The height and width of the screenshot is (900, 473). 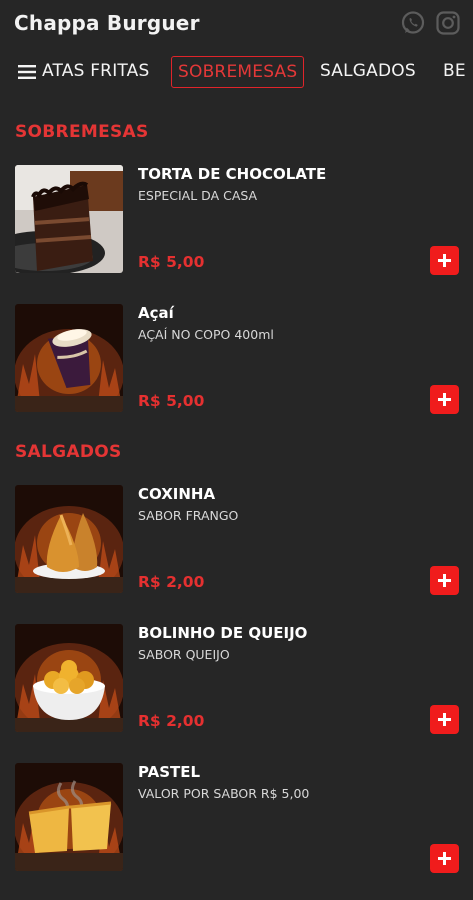 I want to click on cheese-balls-image, so click(x=69, y=678).